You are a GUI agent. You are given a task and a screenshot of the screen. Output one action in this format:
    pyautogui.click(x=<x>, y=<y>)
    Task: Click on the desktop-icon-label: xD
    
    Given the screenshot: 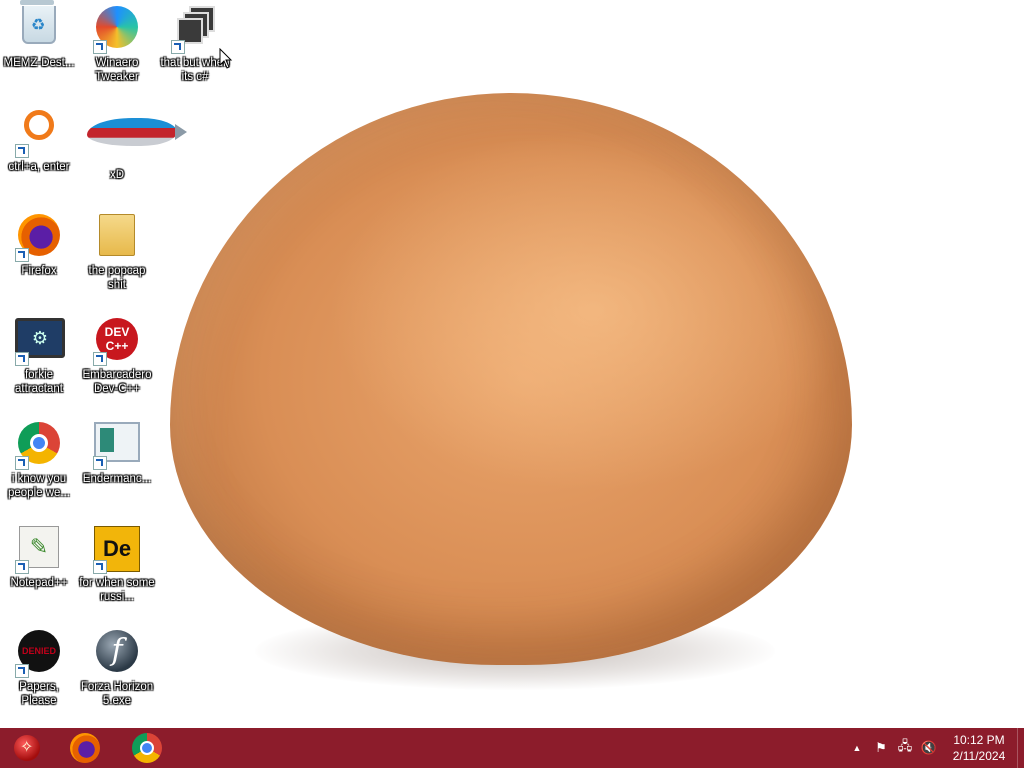 What is the action you would take?
    pyautogui.click(x=117, y=175)
    